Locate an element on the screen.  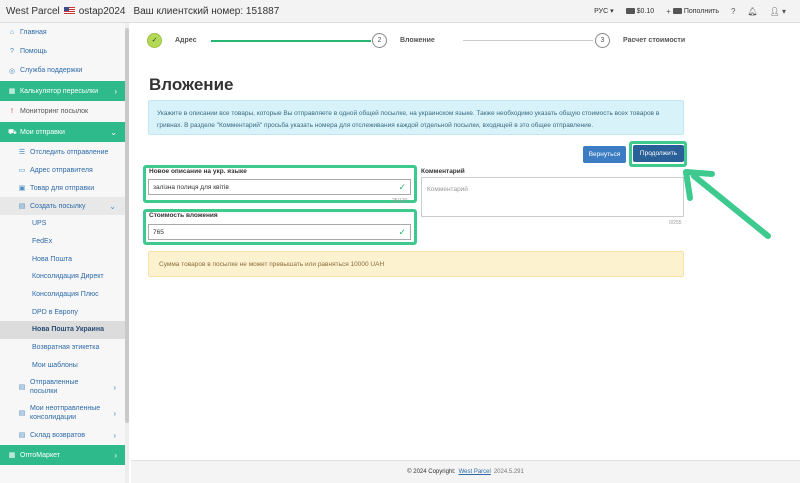
footer-version: 2024.5.291 is located at coordinates (508, 472).